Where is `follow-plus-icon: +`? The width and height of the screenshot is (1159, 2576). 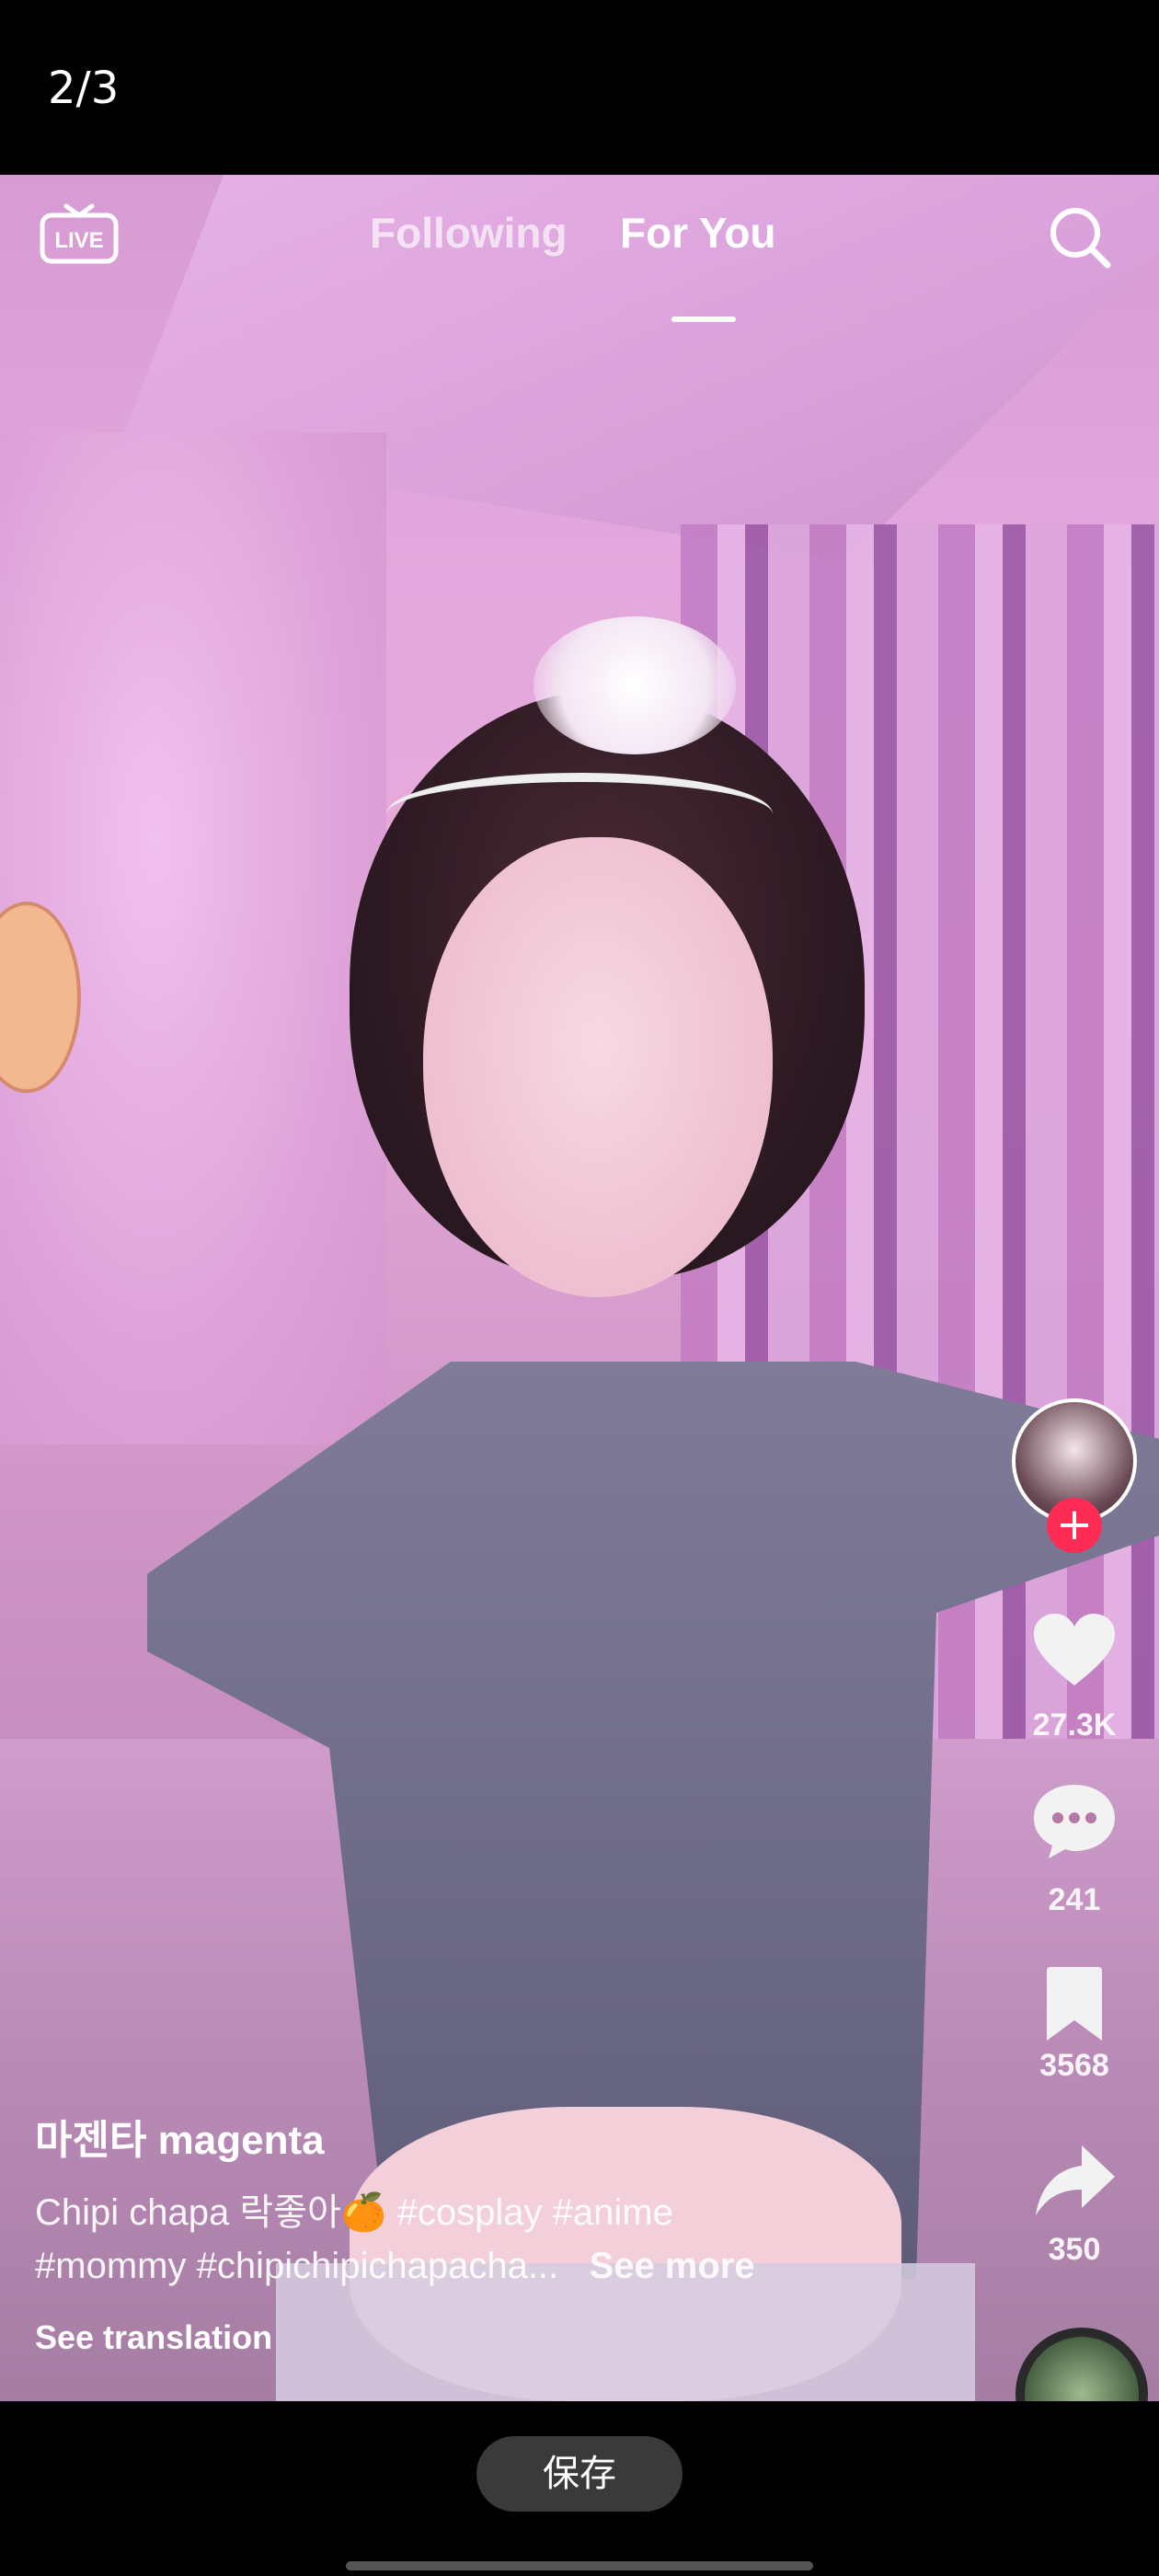
follow-plus-icon: + is located at coordinates (1074, 1525).